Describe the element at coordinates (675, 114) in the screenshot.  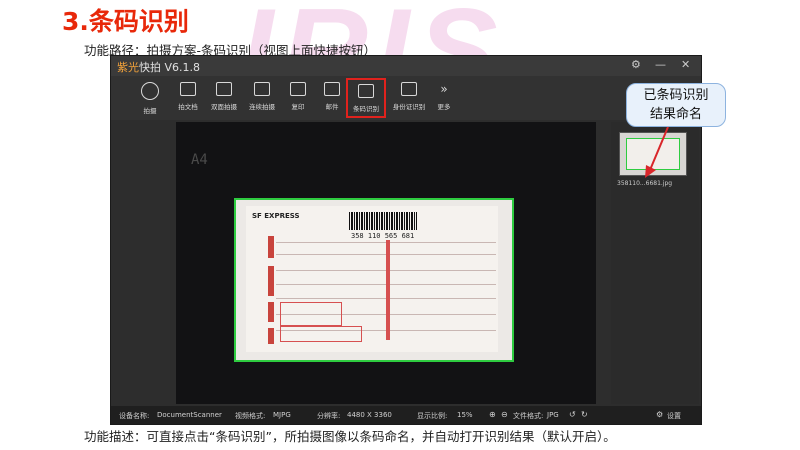
I see `callout-line-2: 结果命名` at that location.